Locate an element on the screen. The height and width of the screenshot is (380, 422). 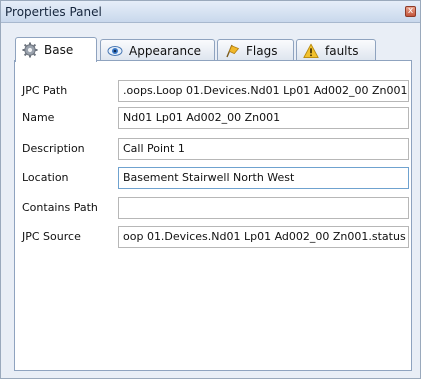
name-label: Name is located at coordinates (38, 117).